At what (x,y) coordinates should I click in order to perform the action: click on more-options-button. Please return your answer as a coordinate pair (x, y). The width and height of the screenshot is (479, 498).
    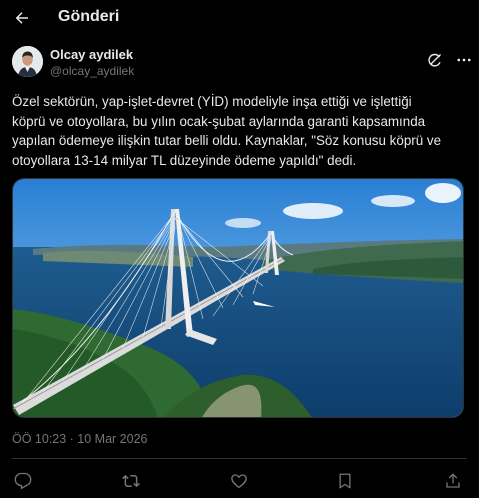
    Looking at the image, I should click on (464, 60).